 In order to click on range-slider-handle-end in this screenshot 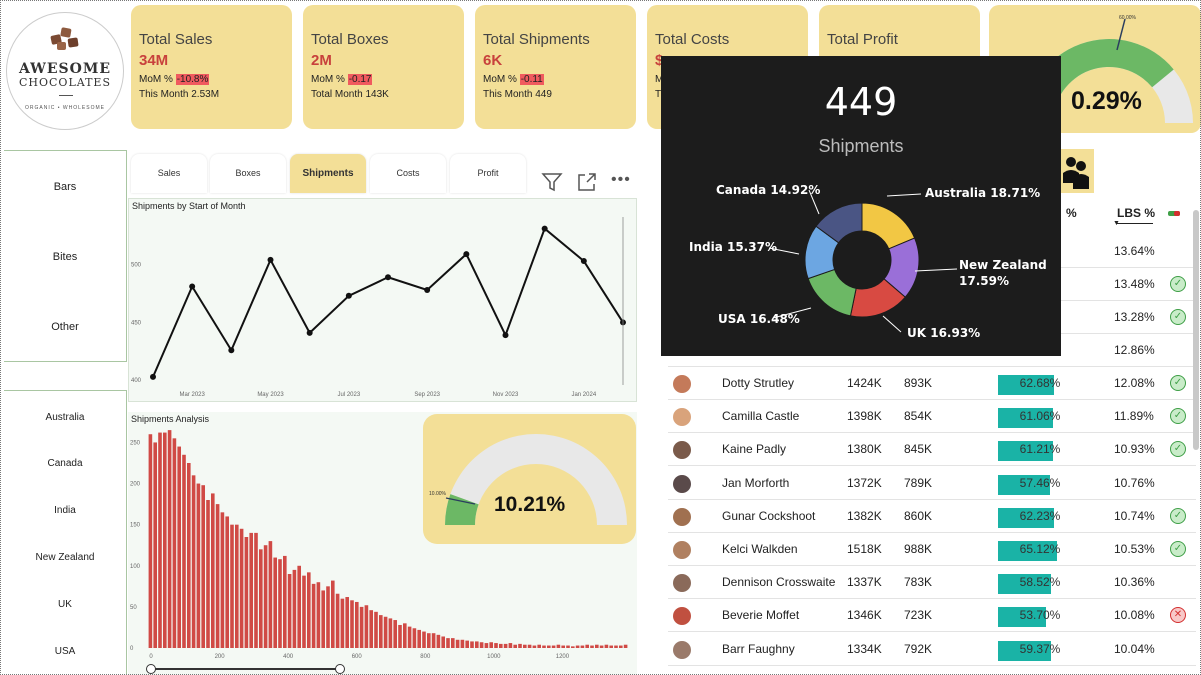, I will do `click(340, 669)`.